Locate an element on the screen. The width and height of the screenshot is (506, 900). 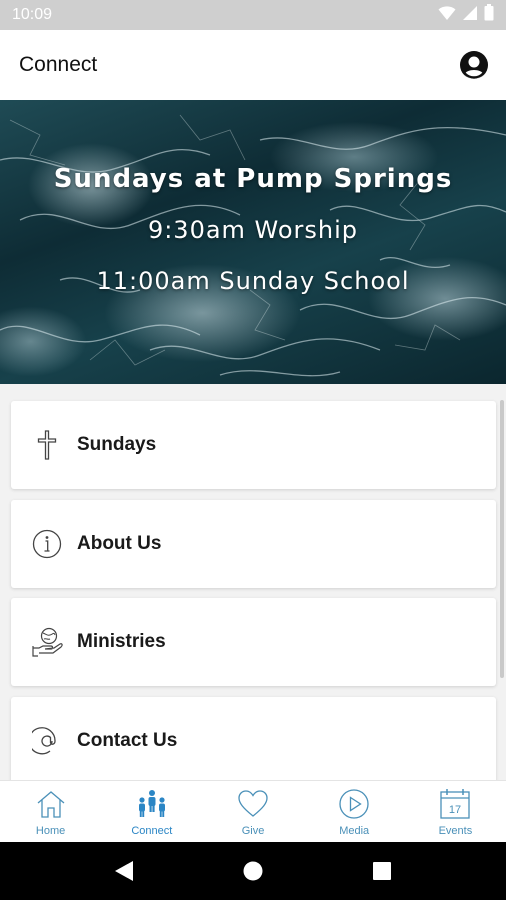
status-time: 10:09 is located at coordinates (32, 14).